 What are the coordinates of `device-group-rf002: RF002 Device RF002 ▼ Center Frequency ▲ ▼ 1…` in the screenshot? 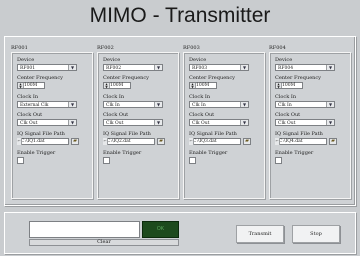 It's located at (138, 122).